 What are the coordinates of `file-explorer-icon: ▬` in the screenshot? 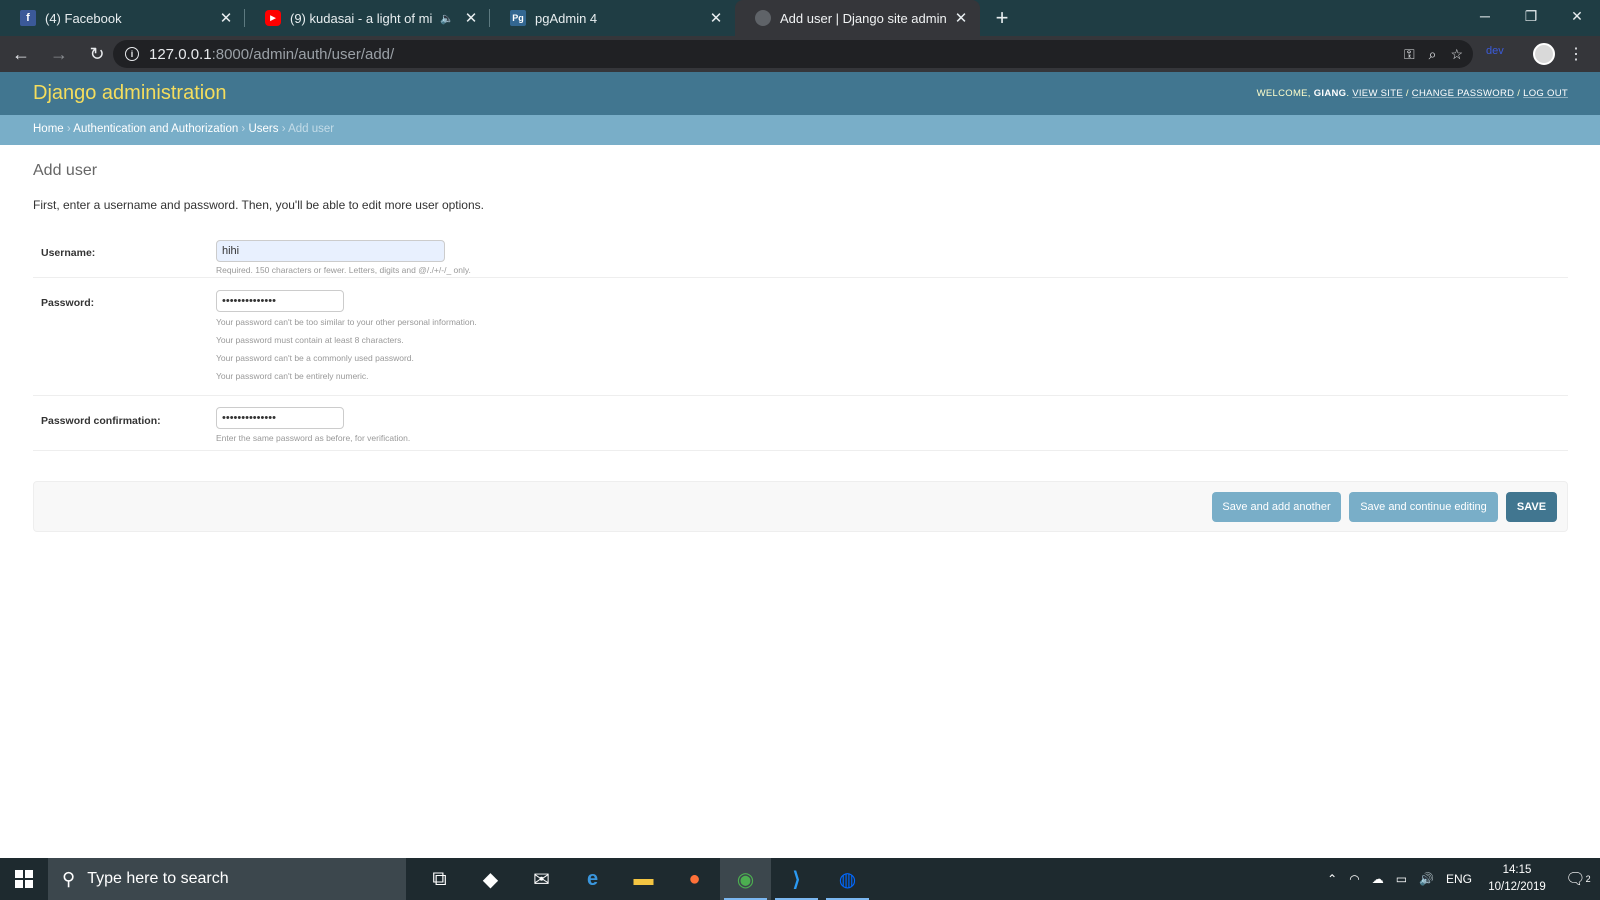 It's located at (643, 879).